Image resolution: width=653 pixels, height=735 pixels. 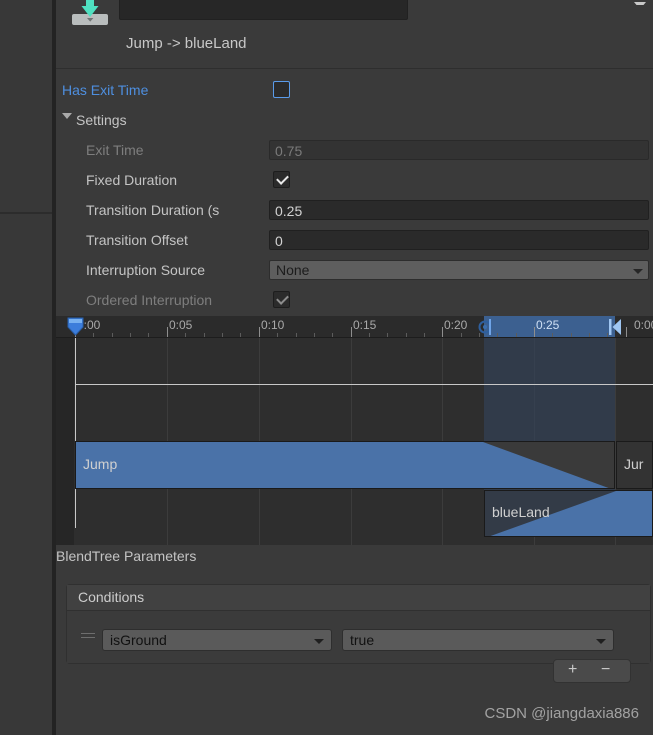 What do you see at coordinates (365, 325) in the screenshot?
I see `ruler-label-3: 0:15` at bounding box center [365, 325].